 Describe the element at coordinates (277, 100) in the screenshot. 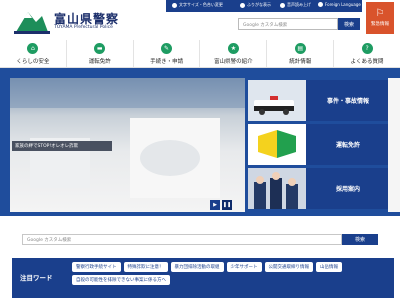

I see `police-car-image` at that location.